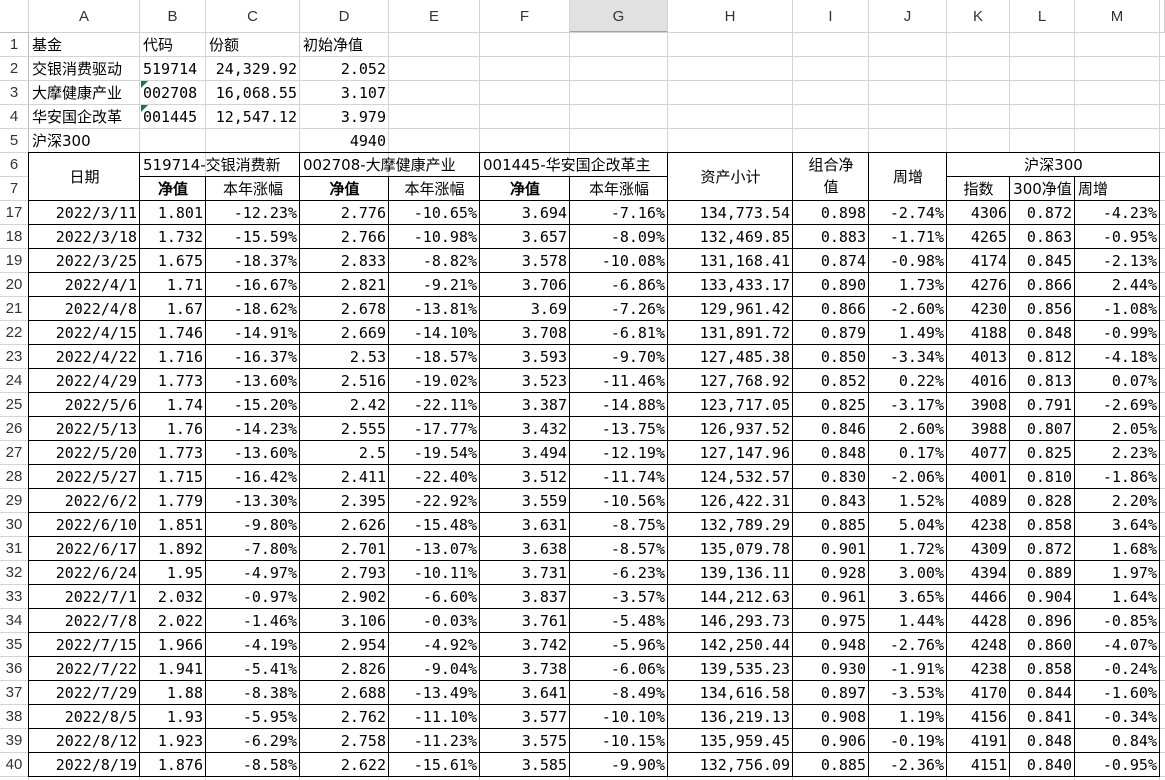  Describe the element at coordinates (525, 189) in the screenshot. I see `nav-subheader: 净值` at that location.